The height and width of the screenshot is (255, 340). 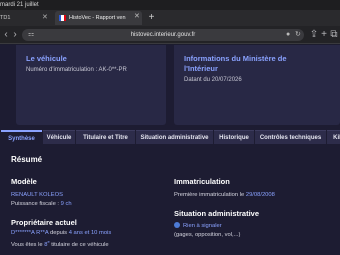 I want to click on tab-vehicule: Véhicule, so click(x=59, y=137).